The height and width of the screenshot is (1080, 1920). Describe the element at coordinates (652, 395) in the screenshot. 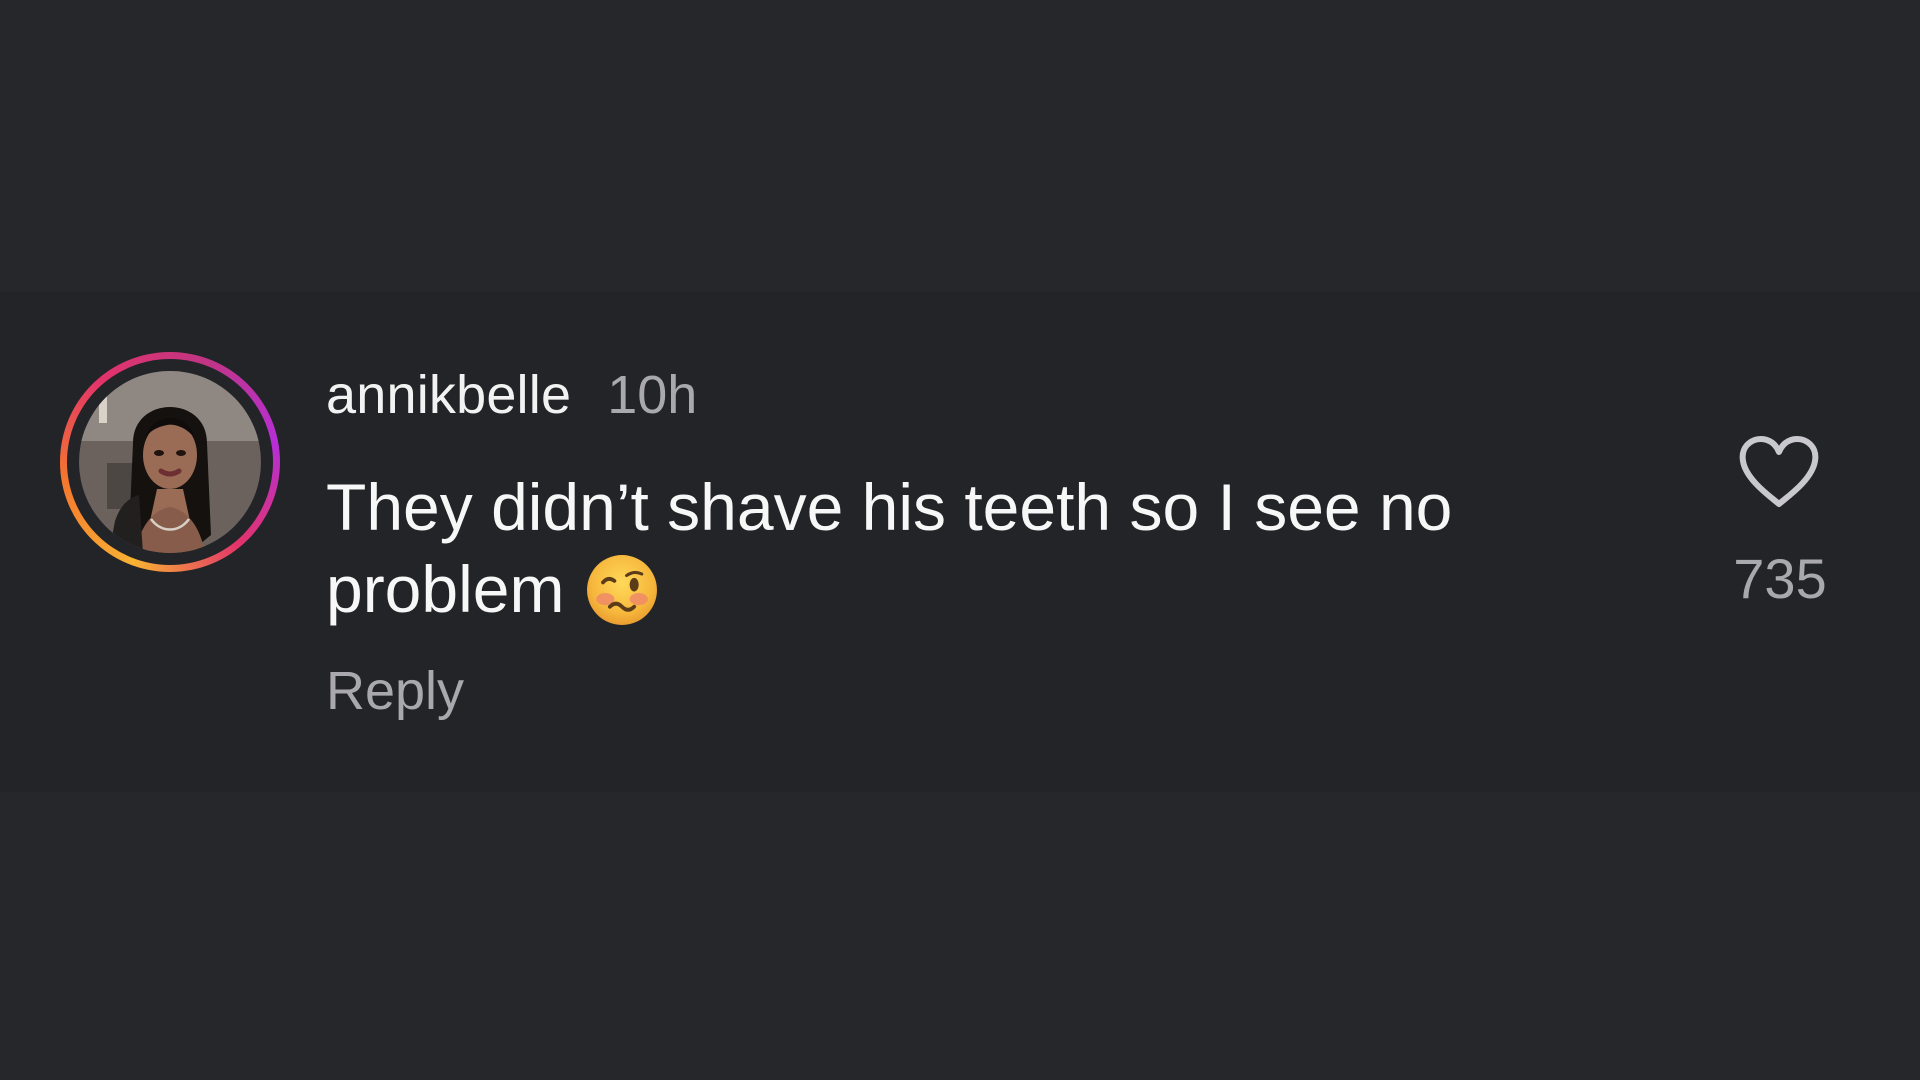

I see `comment-timestamp: 10h` at that location.